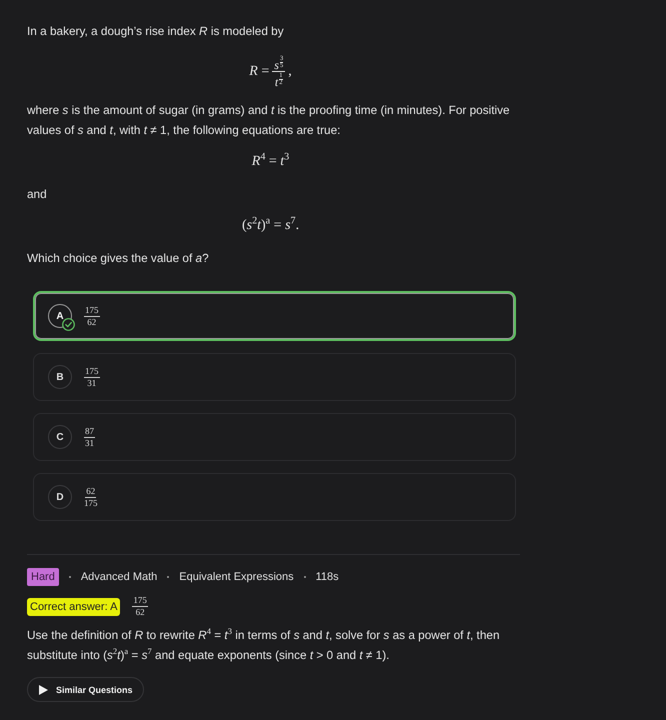 Image resolution: width=666 pixels, height=720 pixels. What do you see at coordinates (118, 258) in the screenshot?
I see `question-text: Which choice gives the value of a?` at bounding box center [118, 258].